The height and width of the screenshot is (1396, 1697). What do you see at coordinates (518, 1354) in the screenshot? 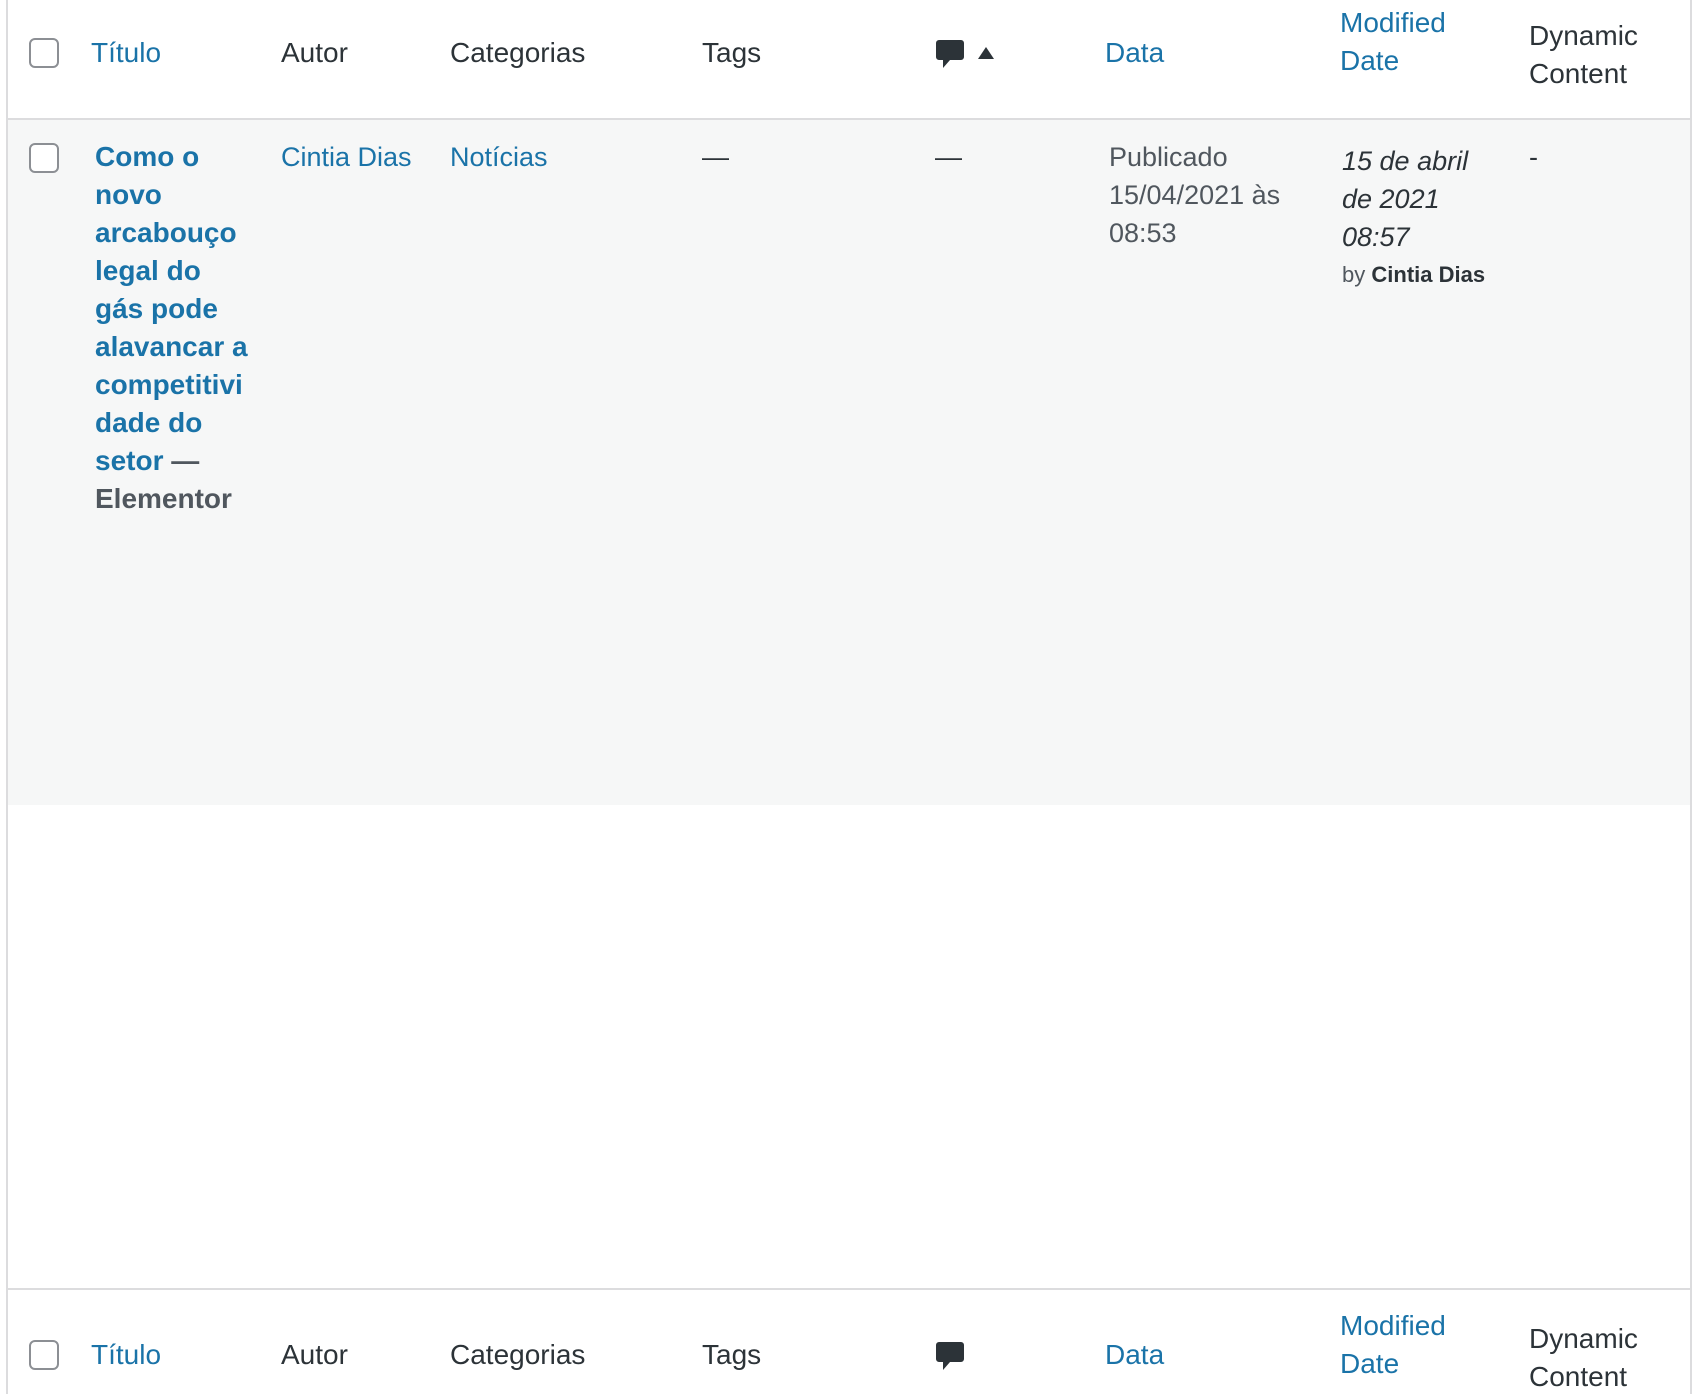
I see `column-categories-header-footer: Categorias` at bounding box center [518, 1354].